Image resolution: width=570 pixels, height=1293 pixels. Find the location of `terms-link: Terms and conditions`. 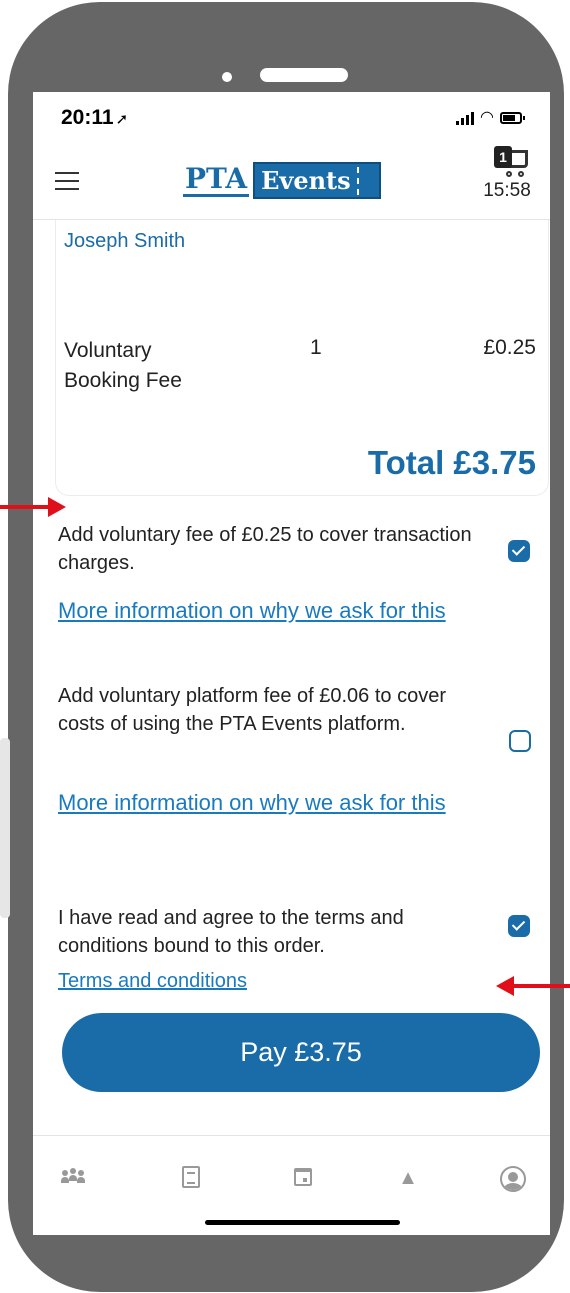

terms-link: Terms and conditions is located at coordinates (278, 981).